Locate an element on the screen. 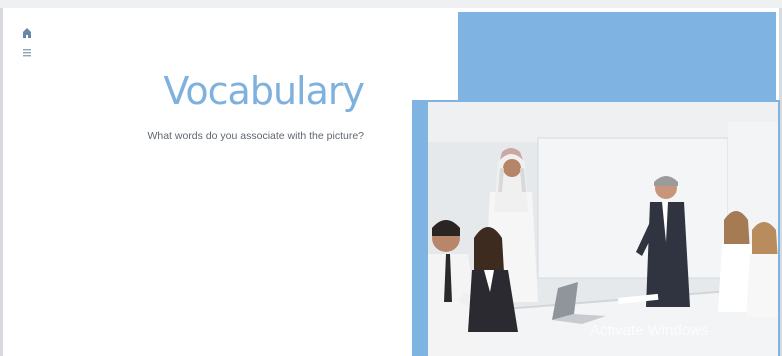 Image resolution: width=782 pixels, height=356 pixels. left-edge is located at coordinates (1, 182).